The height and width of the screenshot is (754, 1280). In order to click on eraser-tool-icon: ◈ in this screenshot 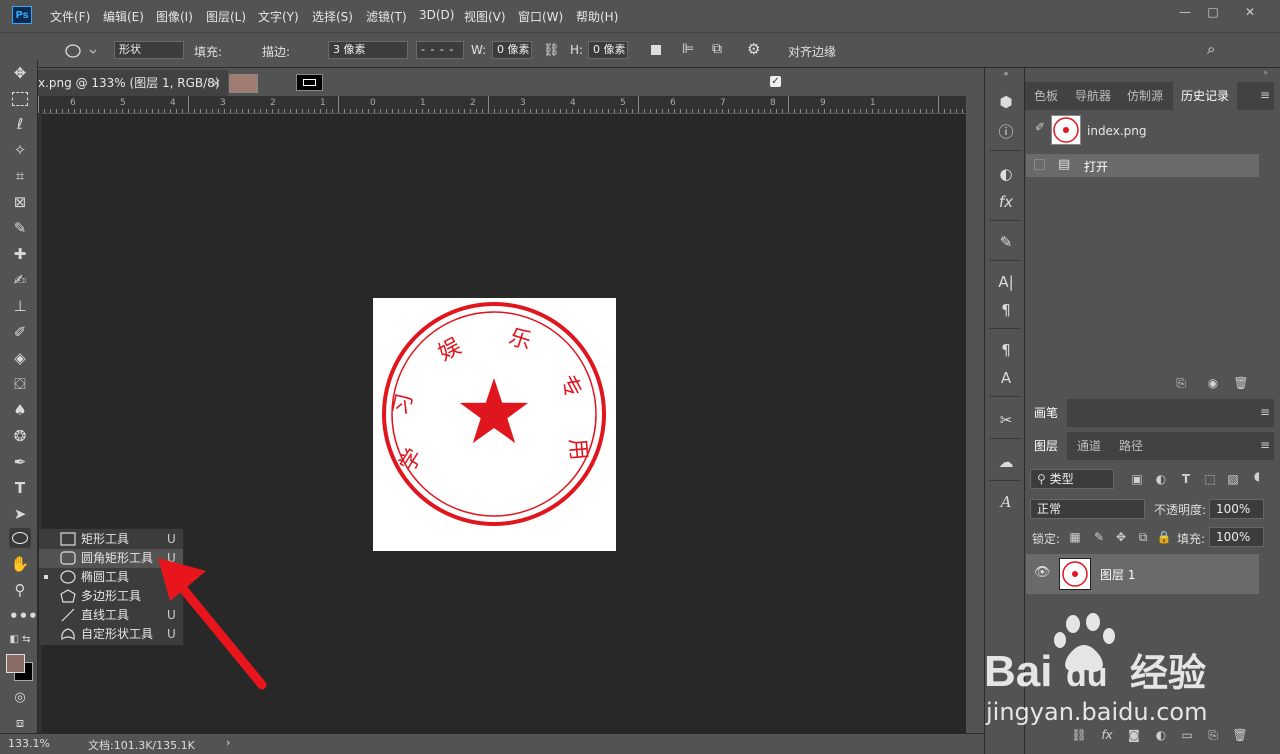, I will do `click(20, 358)`.